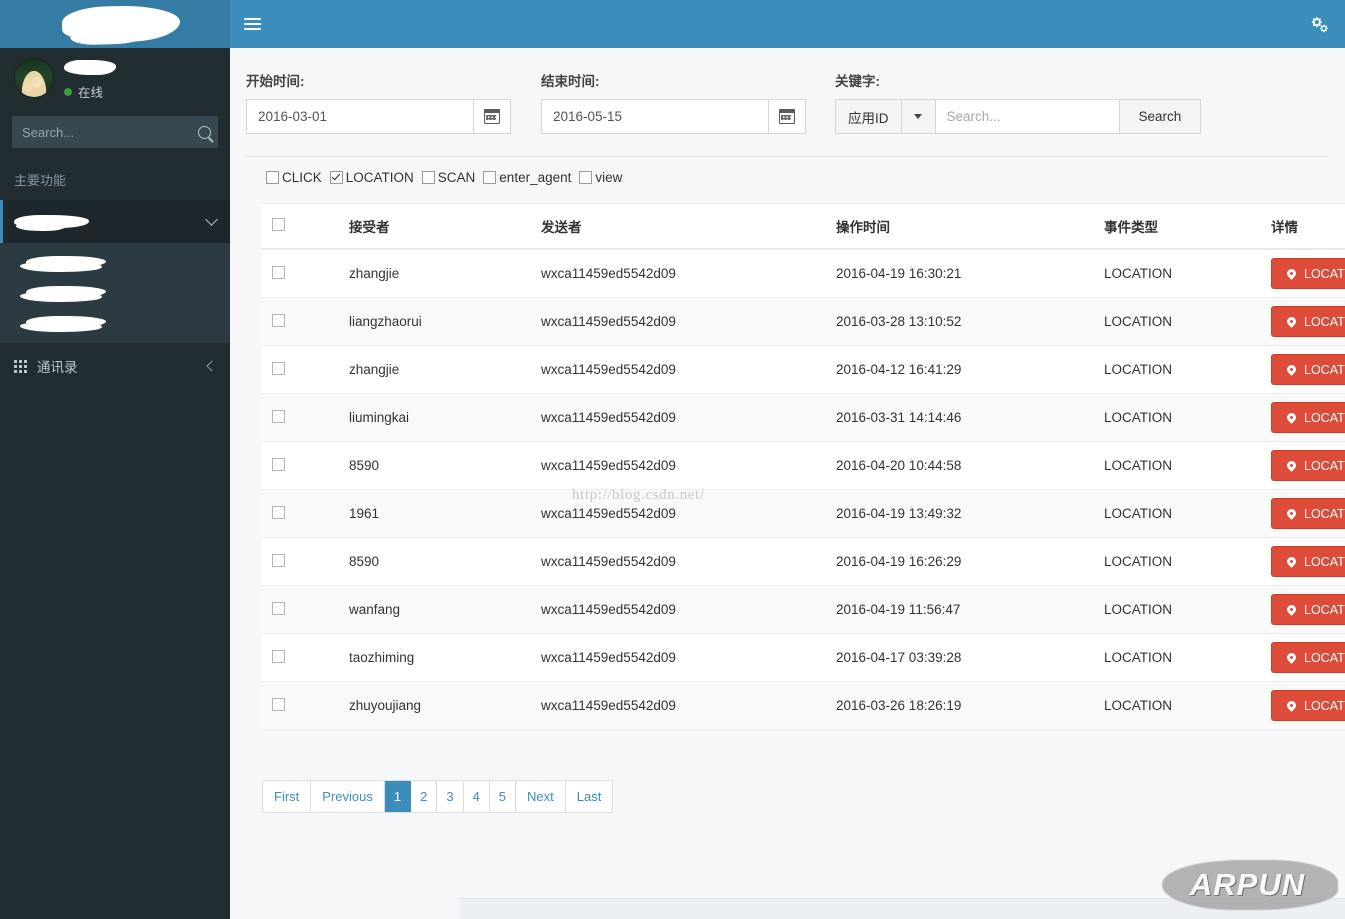  I want to click on search-button: Search, so click(1160, 116).